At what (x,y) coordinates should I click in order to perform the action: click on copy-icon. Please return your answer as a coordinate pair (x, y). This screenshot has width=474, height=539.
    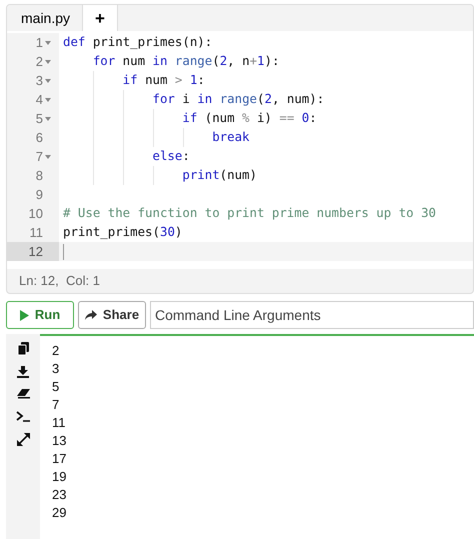
    Looking at the image, I should click on (23, 348).